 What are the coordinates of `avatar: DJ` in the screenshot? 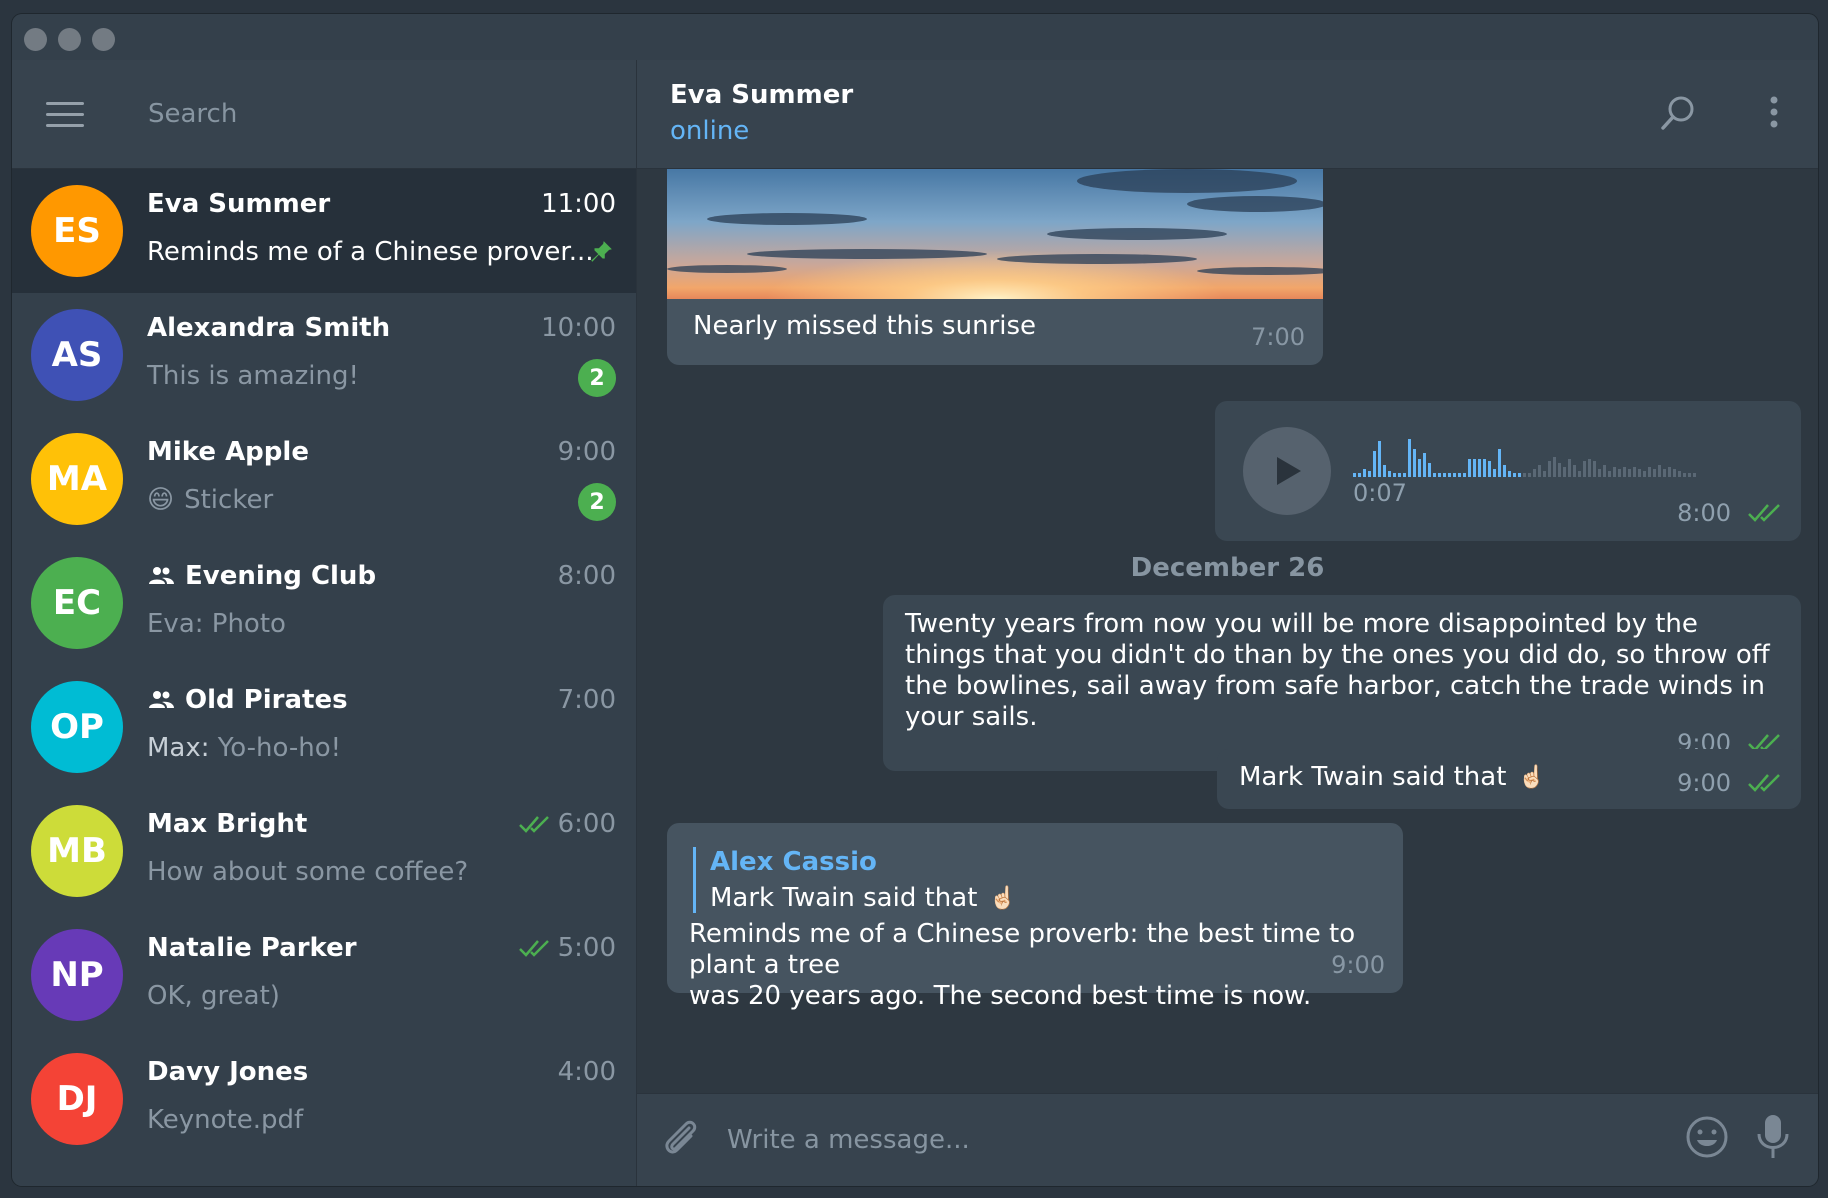 It's located at (77, 1099).